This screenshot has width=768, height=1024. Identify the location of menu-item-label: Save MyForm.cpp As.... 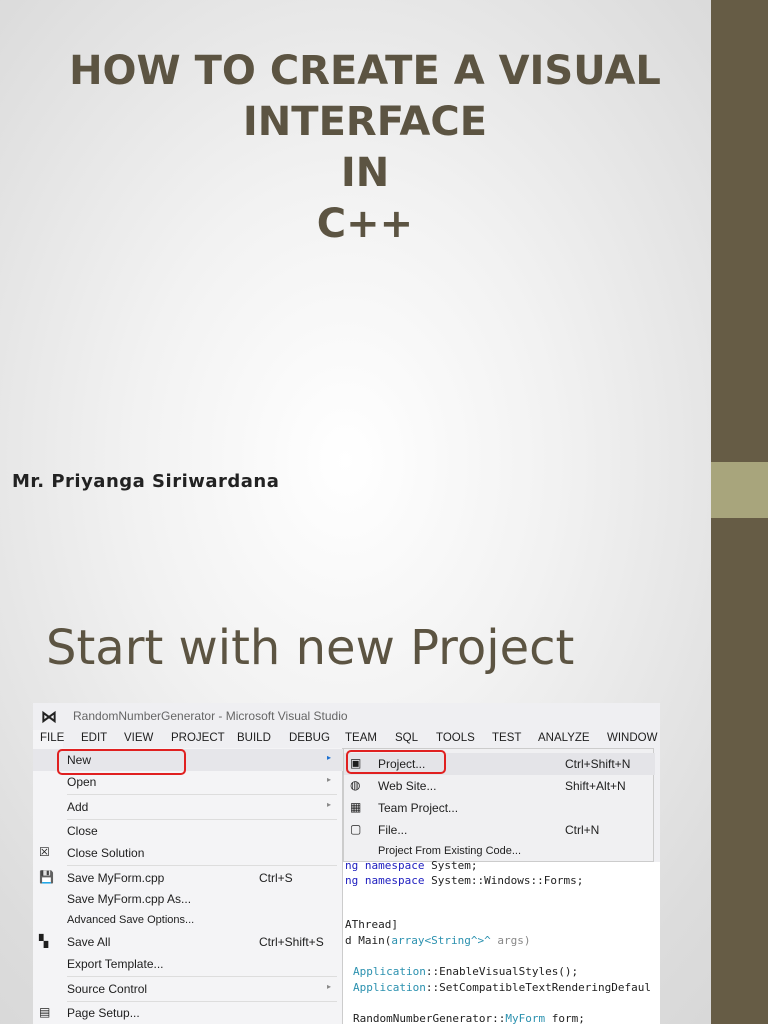
(129, 899).